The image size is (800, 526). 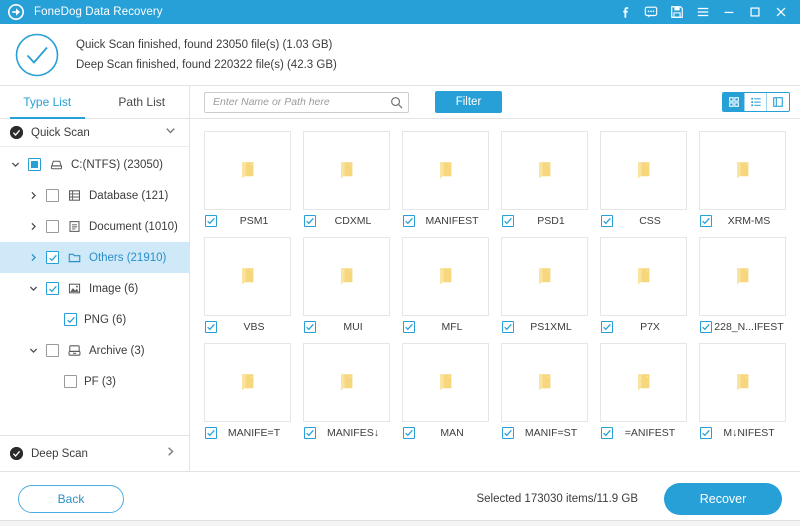 What do you see at coordinates (723, 499) in the screenshot?
I see `recover-button: Recover` at bounding box center [723, 499].